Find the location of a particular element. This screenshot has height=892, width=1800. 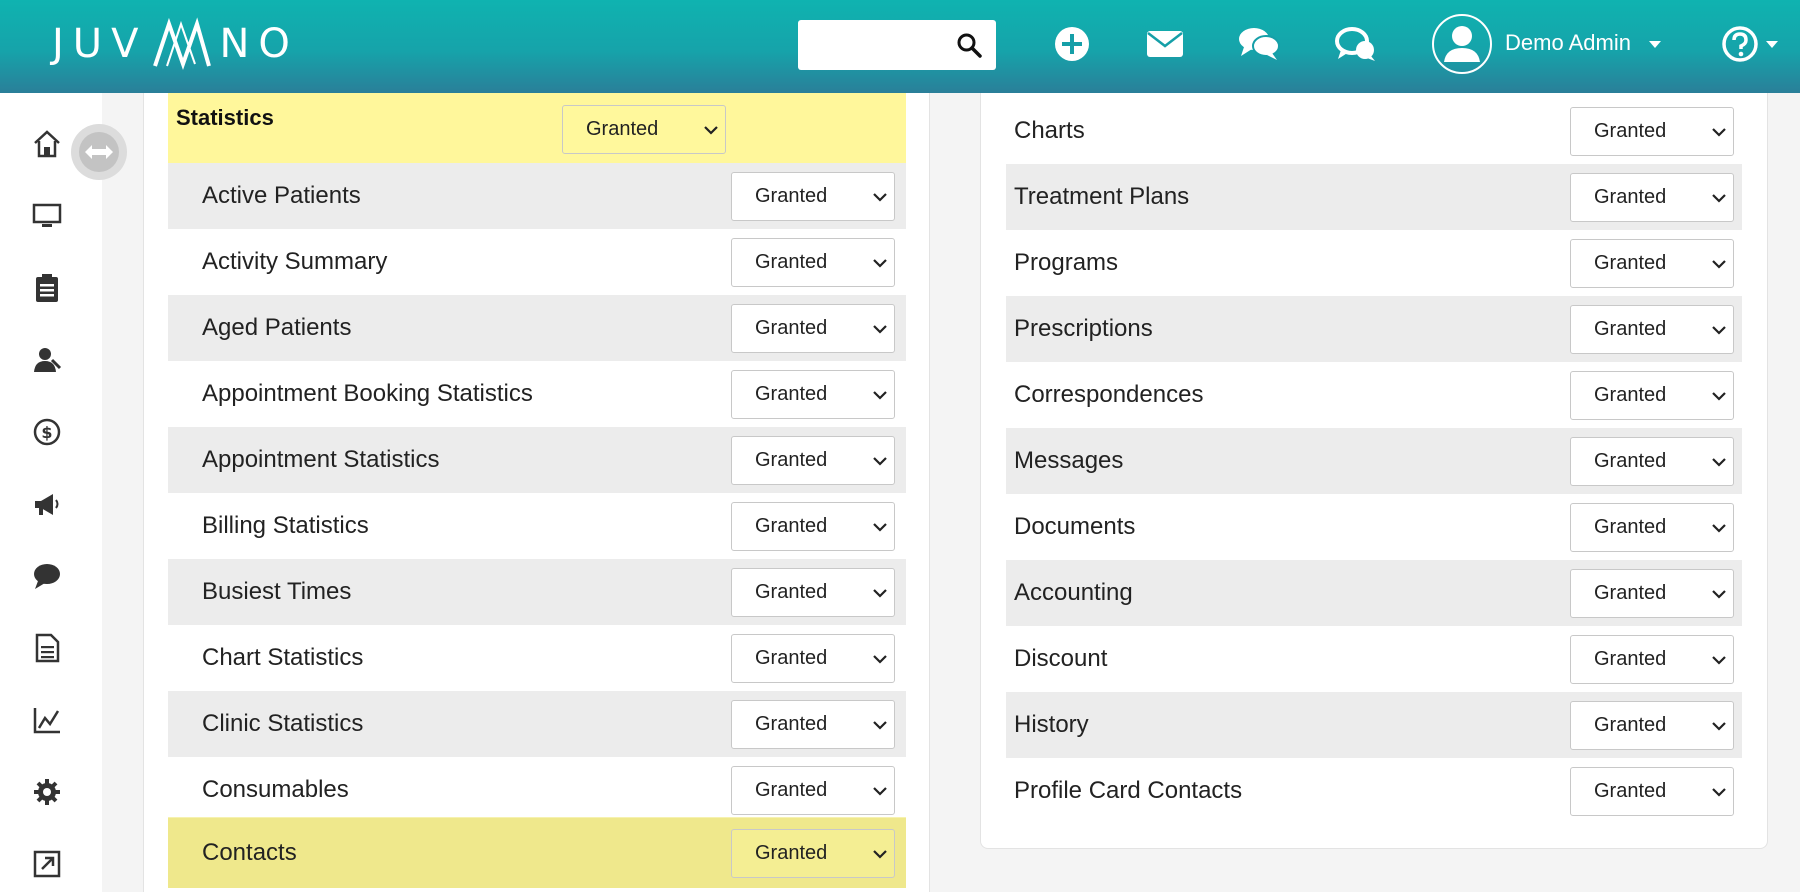

permission-label: Programs is located at coordinates (1066, 262).